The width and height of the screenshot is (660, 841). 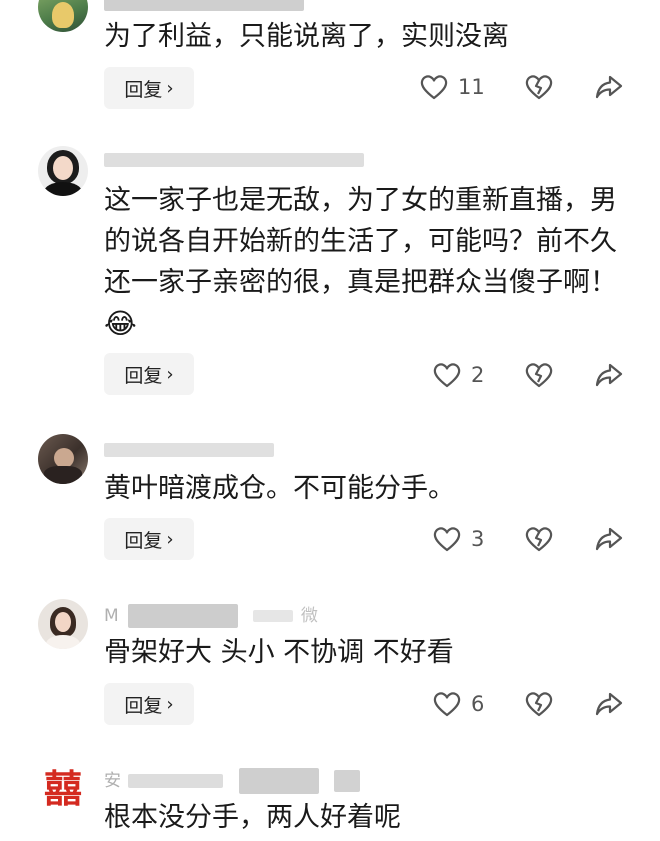 What do you see at coordinates (309, 616) in the screenshot?
I see `author-location: 微` at bounding box center [309, 616].